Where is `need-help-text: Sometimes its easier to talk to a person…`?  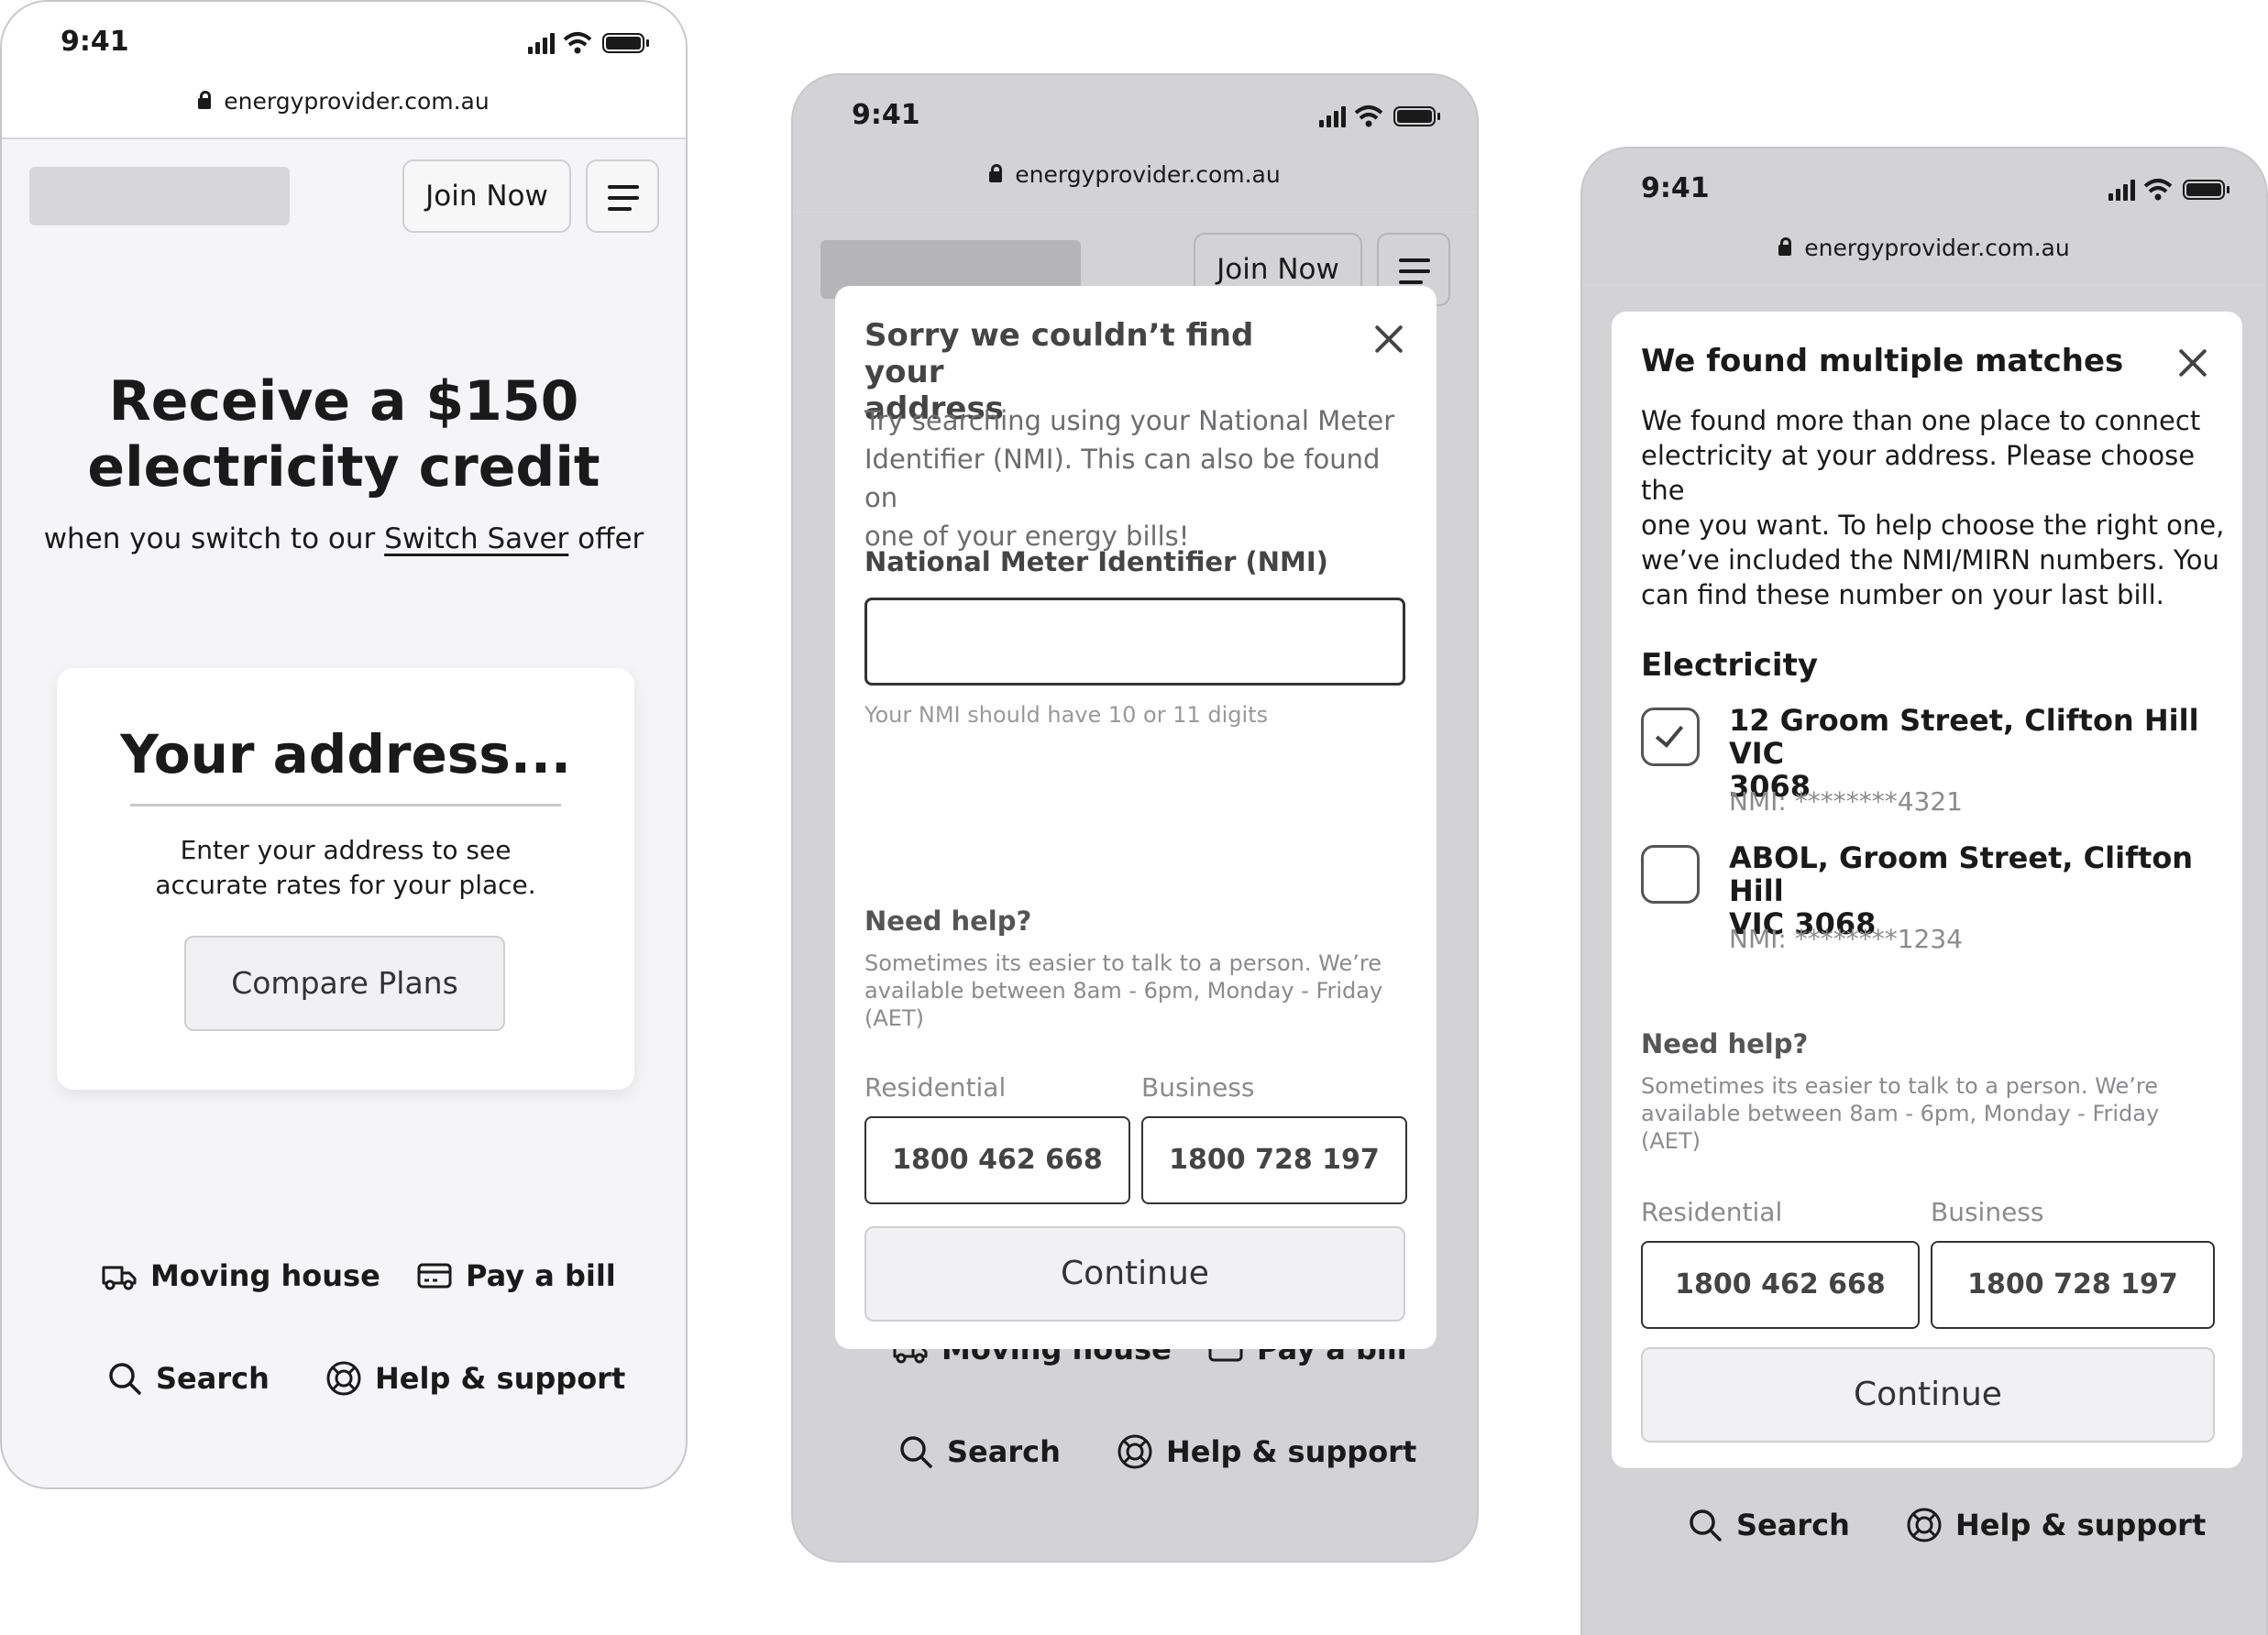 need-help-text: Sometimes its easier to talk to a person… is located at coordinates (1934, 1113).